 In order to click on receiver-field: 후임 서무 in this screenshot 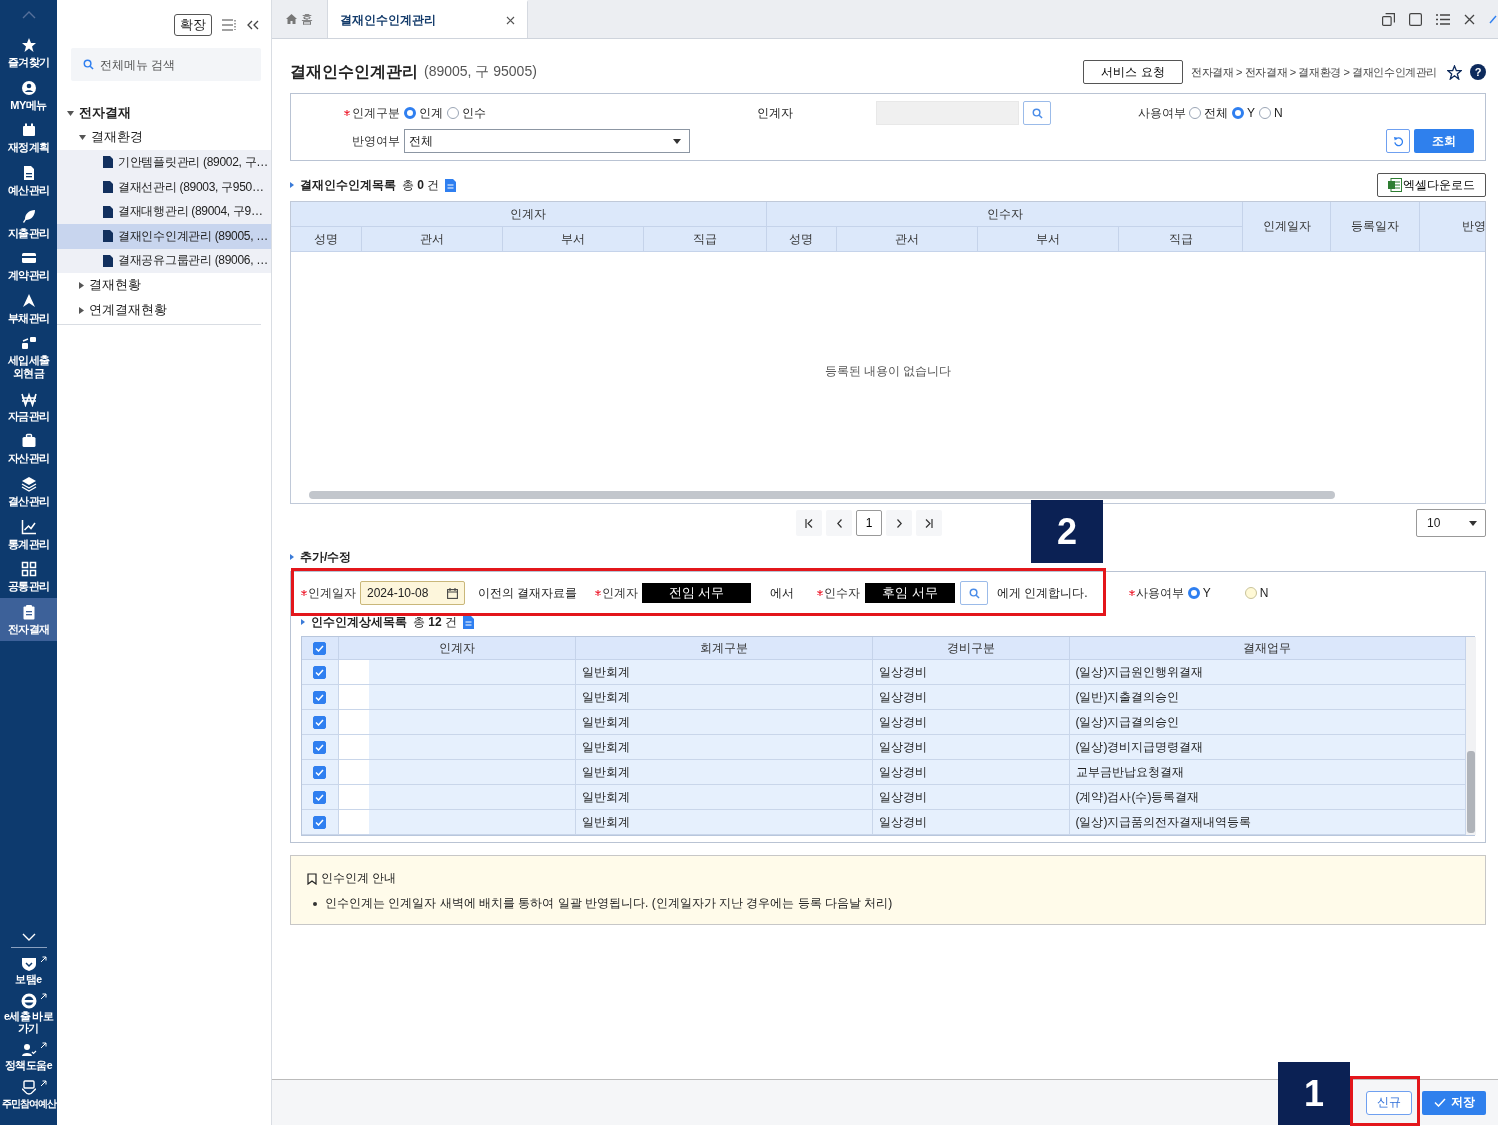, I will do `click(910, 593)`.